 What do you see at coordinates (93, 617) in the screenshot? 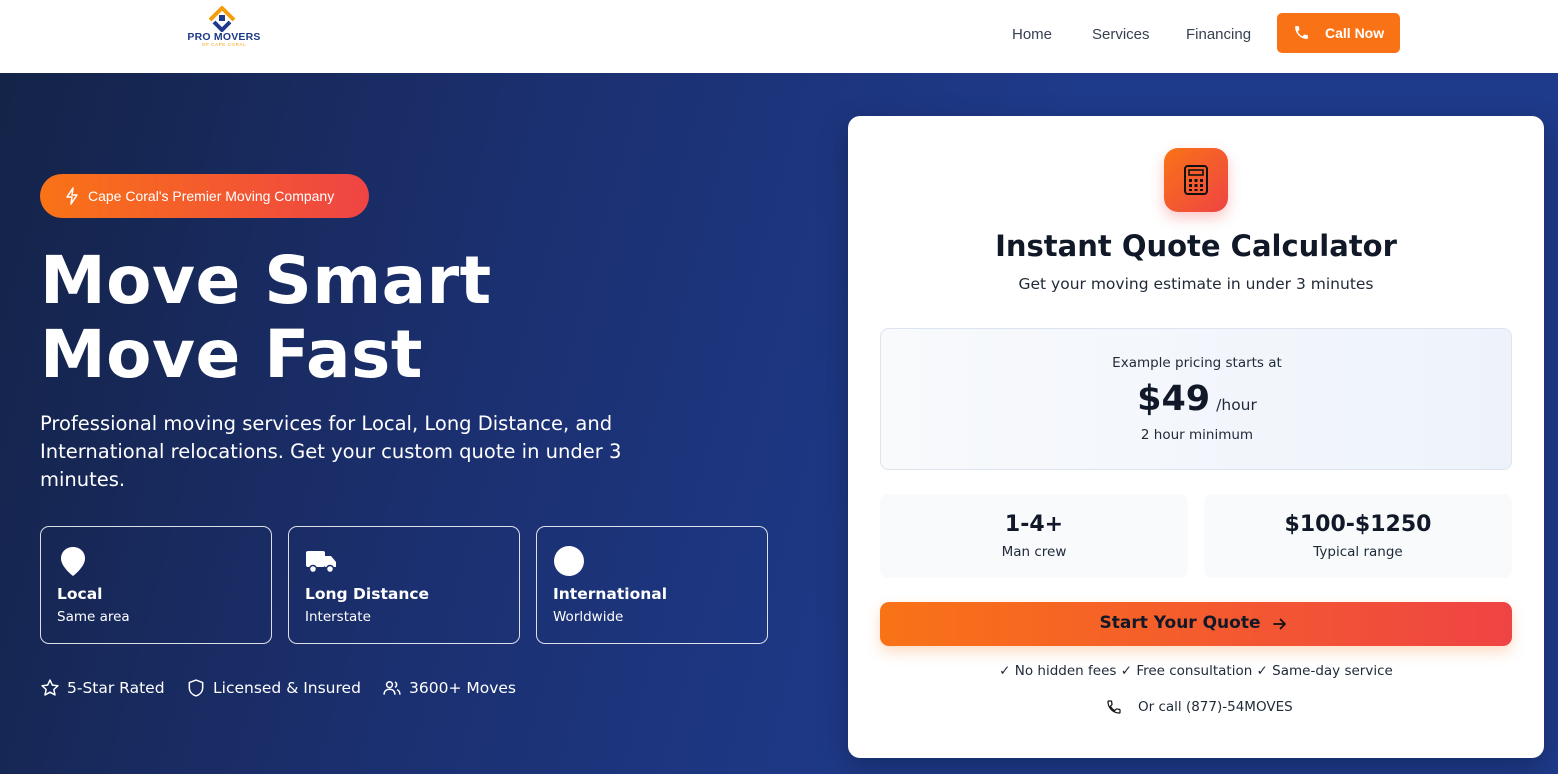
I see `service-subtitle: Same area` at bounding box center [93, 617].